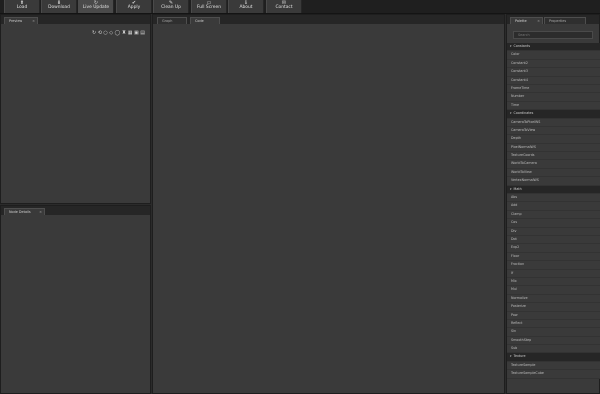 The height and width of the screenshot is (394, 600). I want to click on palette-item: Add, so click(553, 206).